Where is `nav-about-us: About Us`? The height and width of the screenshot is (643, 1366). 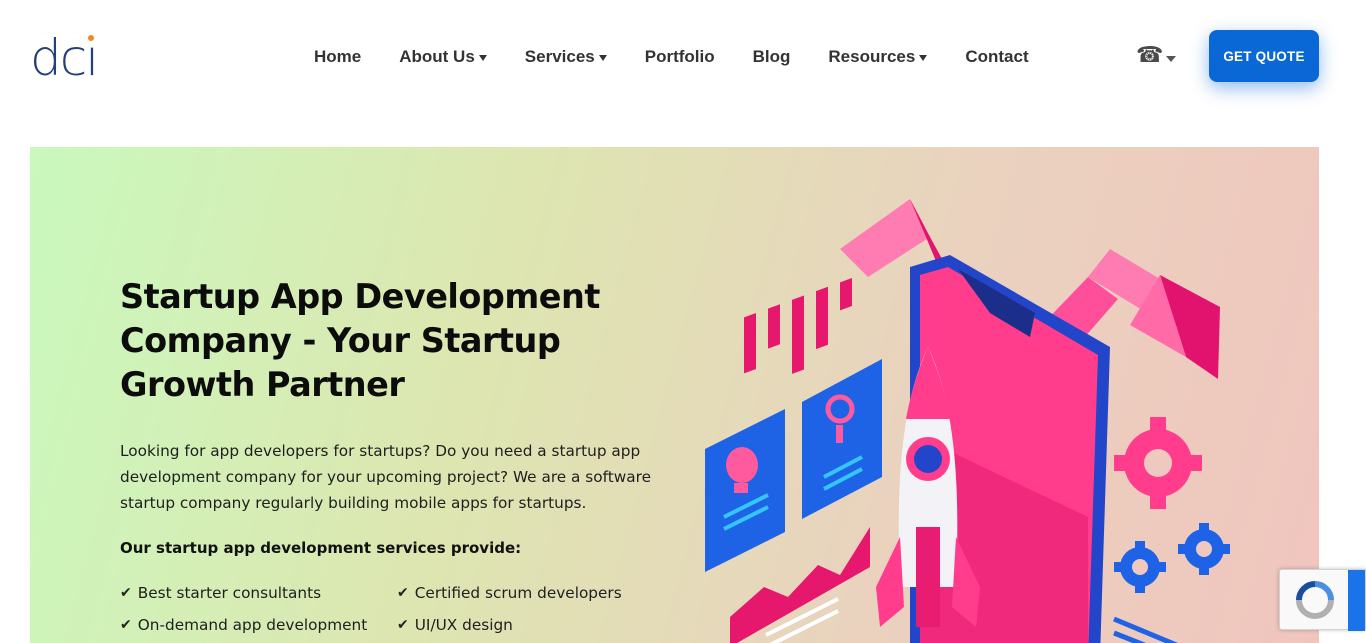
nav-about-us: About Us is located at coordinates (443, 57).